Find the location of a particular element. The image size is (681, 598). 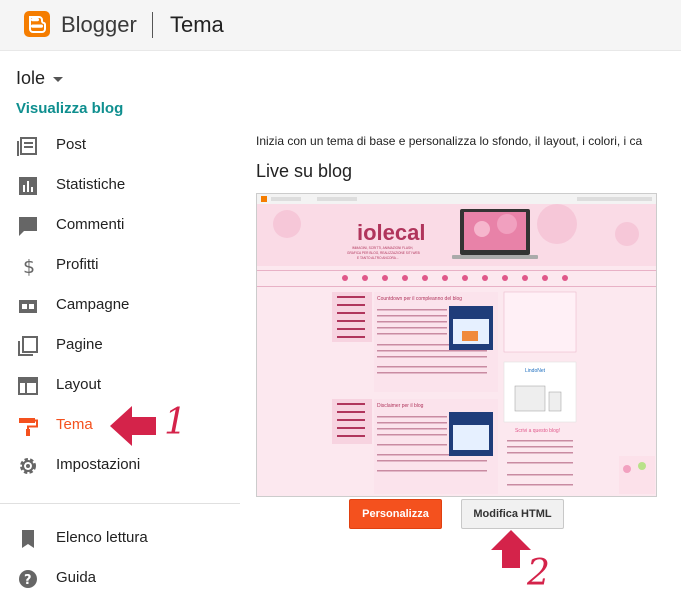

svg-text: Scrivi a questo blog! is located at coordinates (537, 431).